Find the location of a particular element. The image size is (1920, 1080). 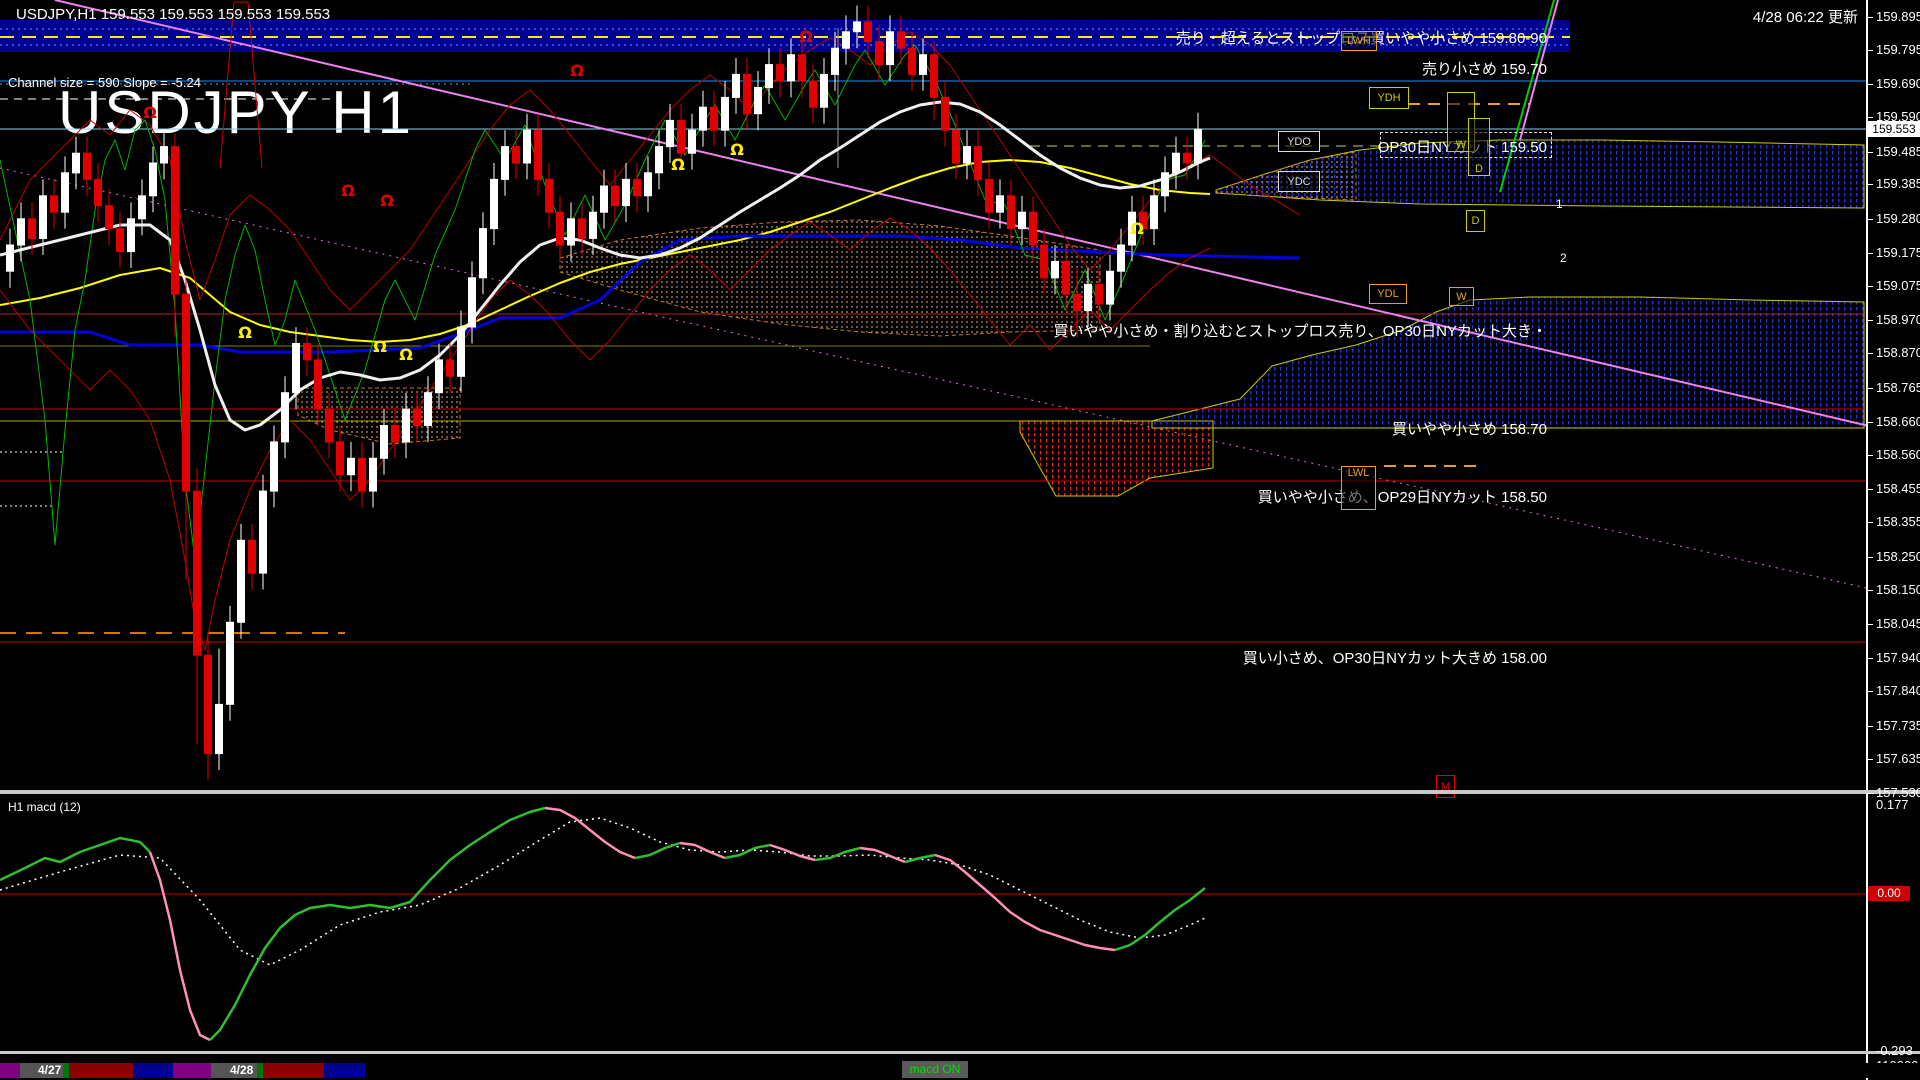

level-label-box-d: D is located at coordinates (1475, 221).